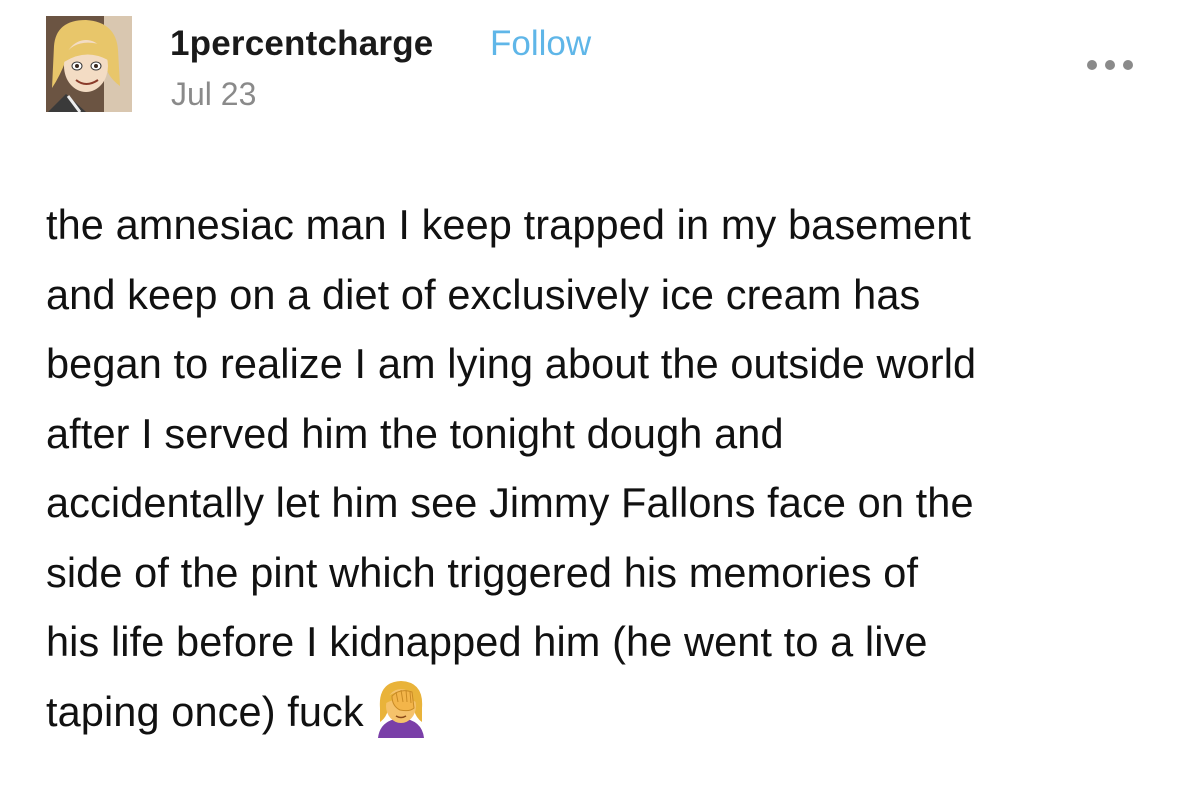 Image resolution: width=1179 pixels, height=790 pixels. I want to click on username-link: 1percentcharge, so click(301, 44).